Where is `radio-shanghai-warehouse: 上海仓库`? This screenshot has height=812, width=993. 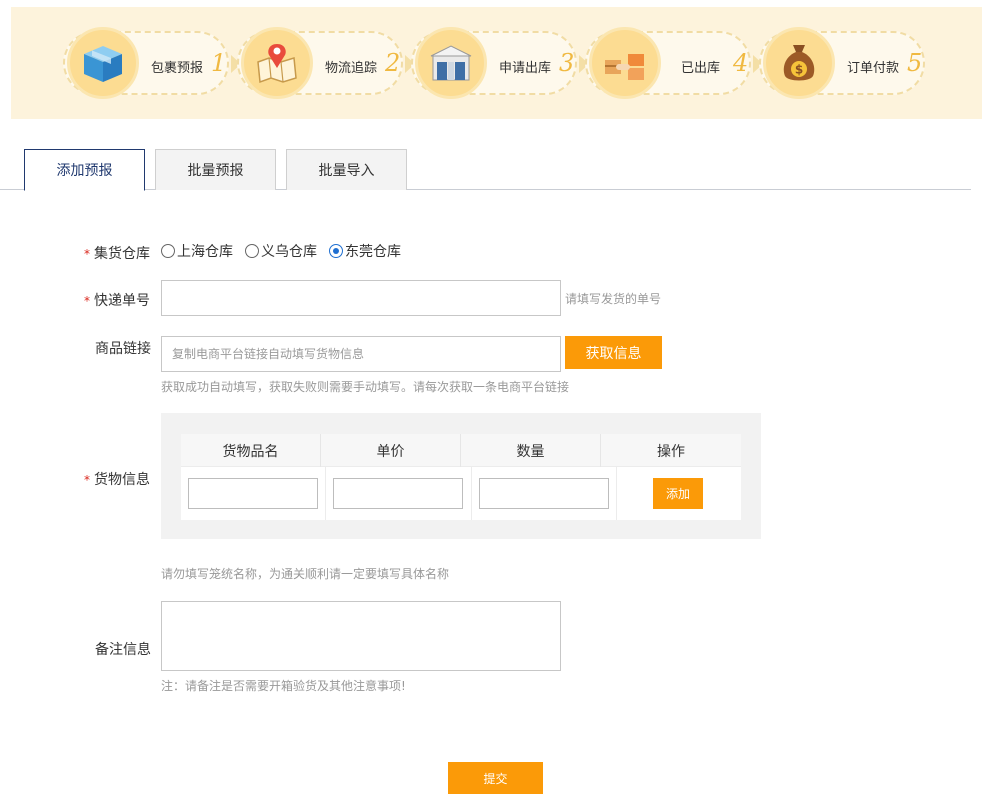
radio-shanghai-warehouse: 上海仓库 is located at coordinates (197, 251).